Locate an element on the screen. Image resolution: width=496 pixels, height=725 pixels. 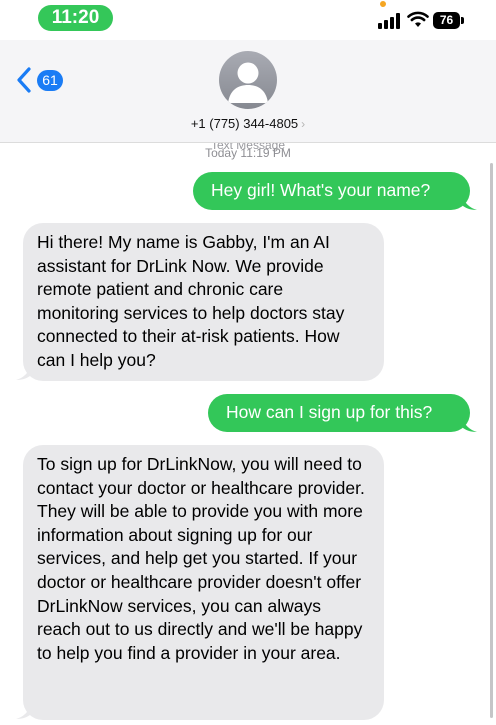
contact-chevron-icon: › is located at coordinates (303, 124).